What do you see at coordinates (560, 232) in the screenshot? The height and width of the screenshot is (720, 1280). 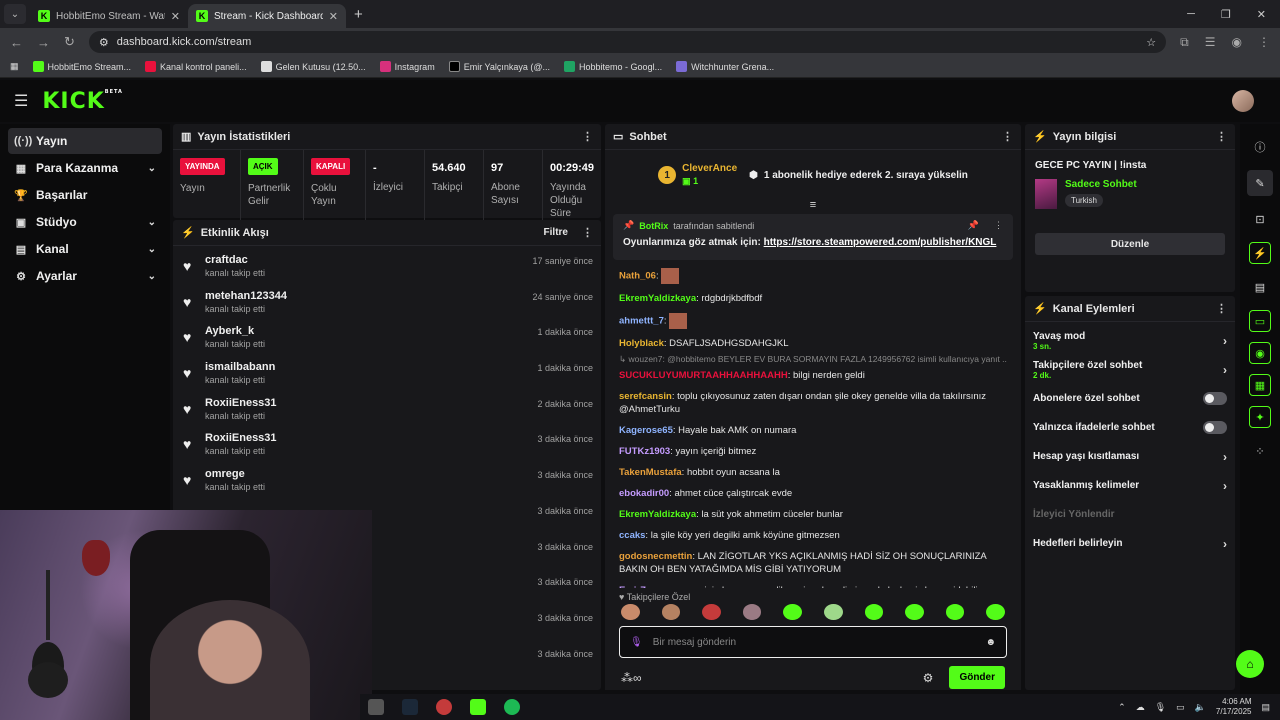 I see `filter-button: Filtre` at bounding box center [560, 232].